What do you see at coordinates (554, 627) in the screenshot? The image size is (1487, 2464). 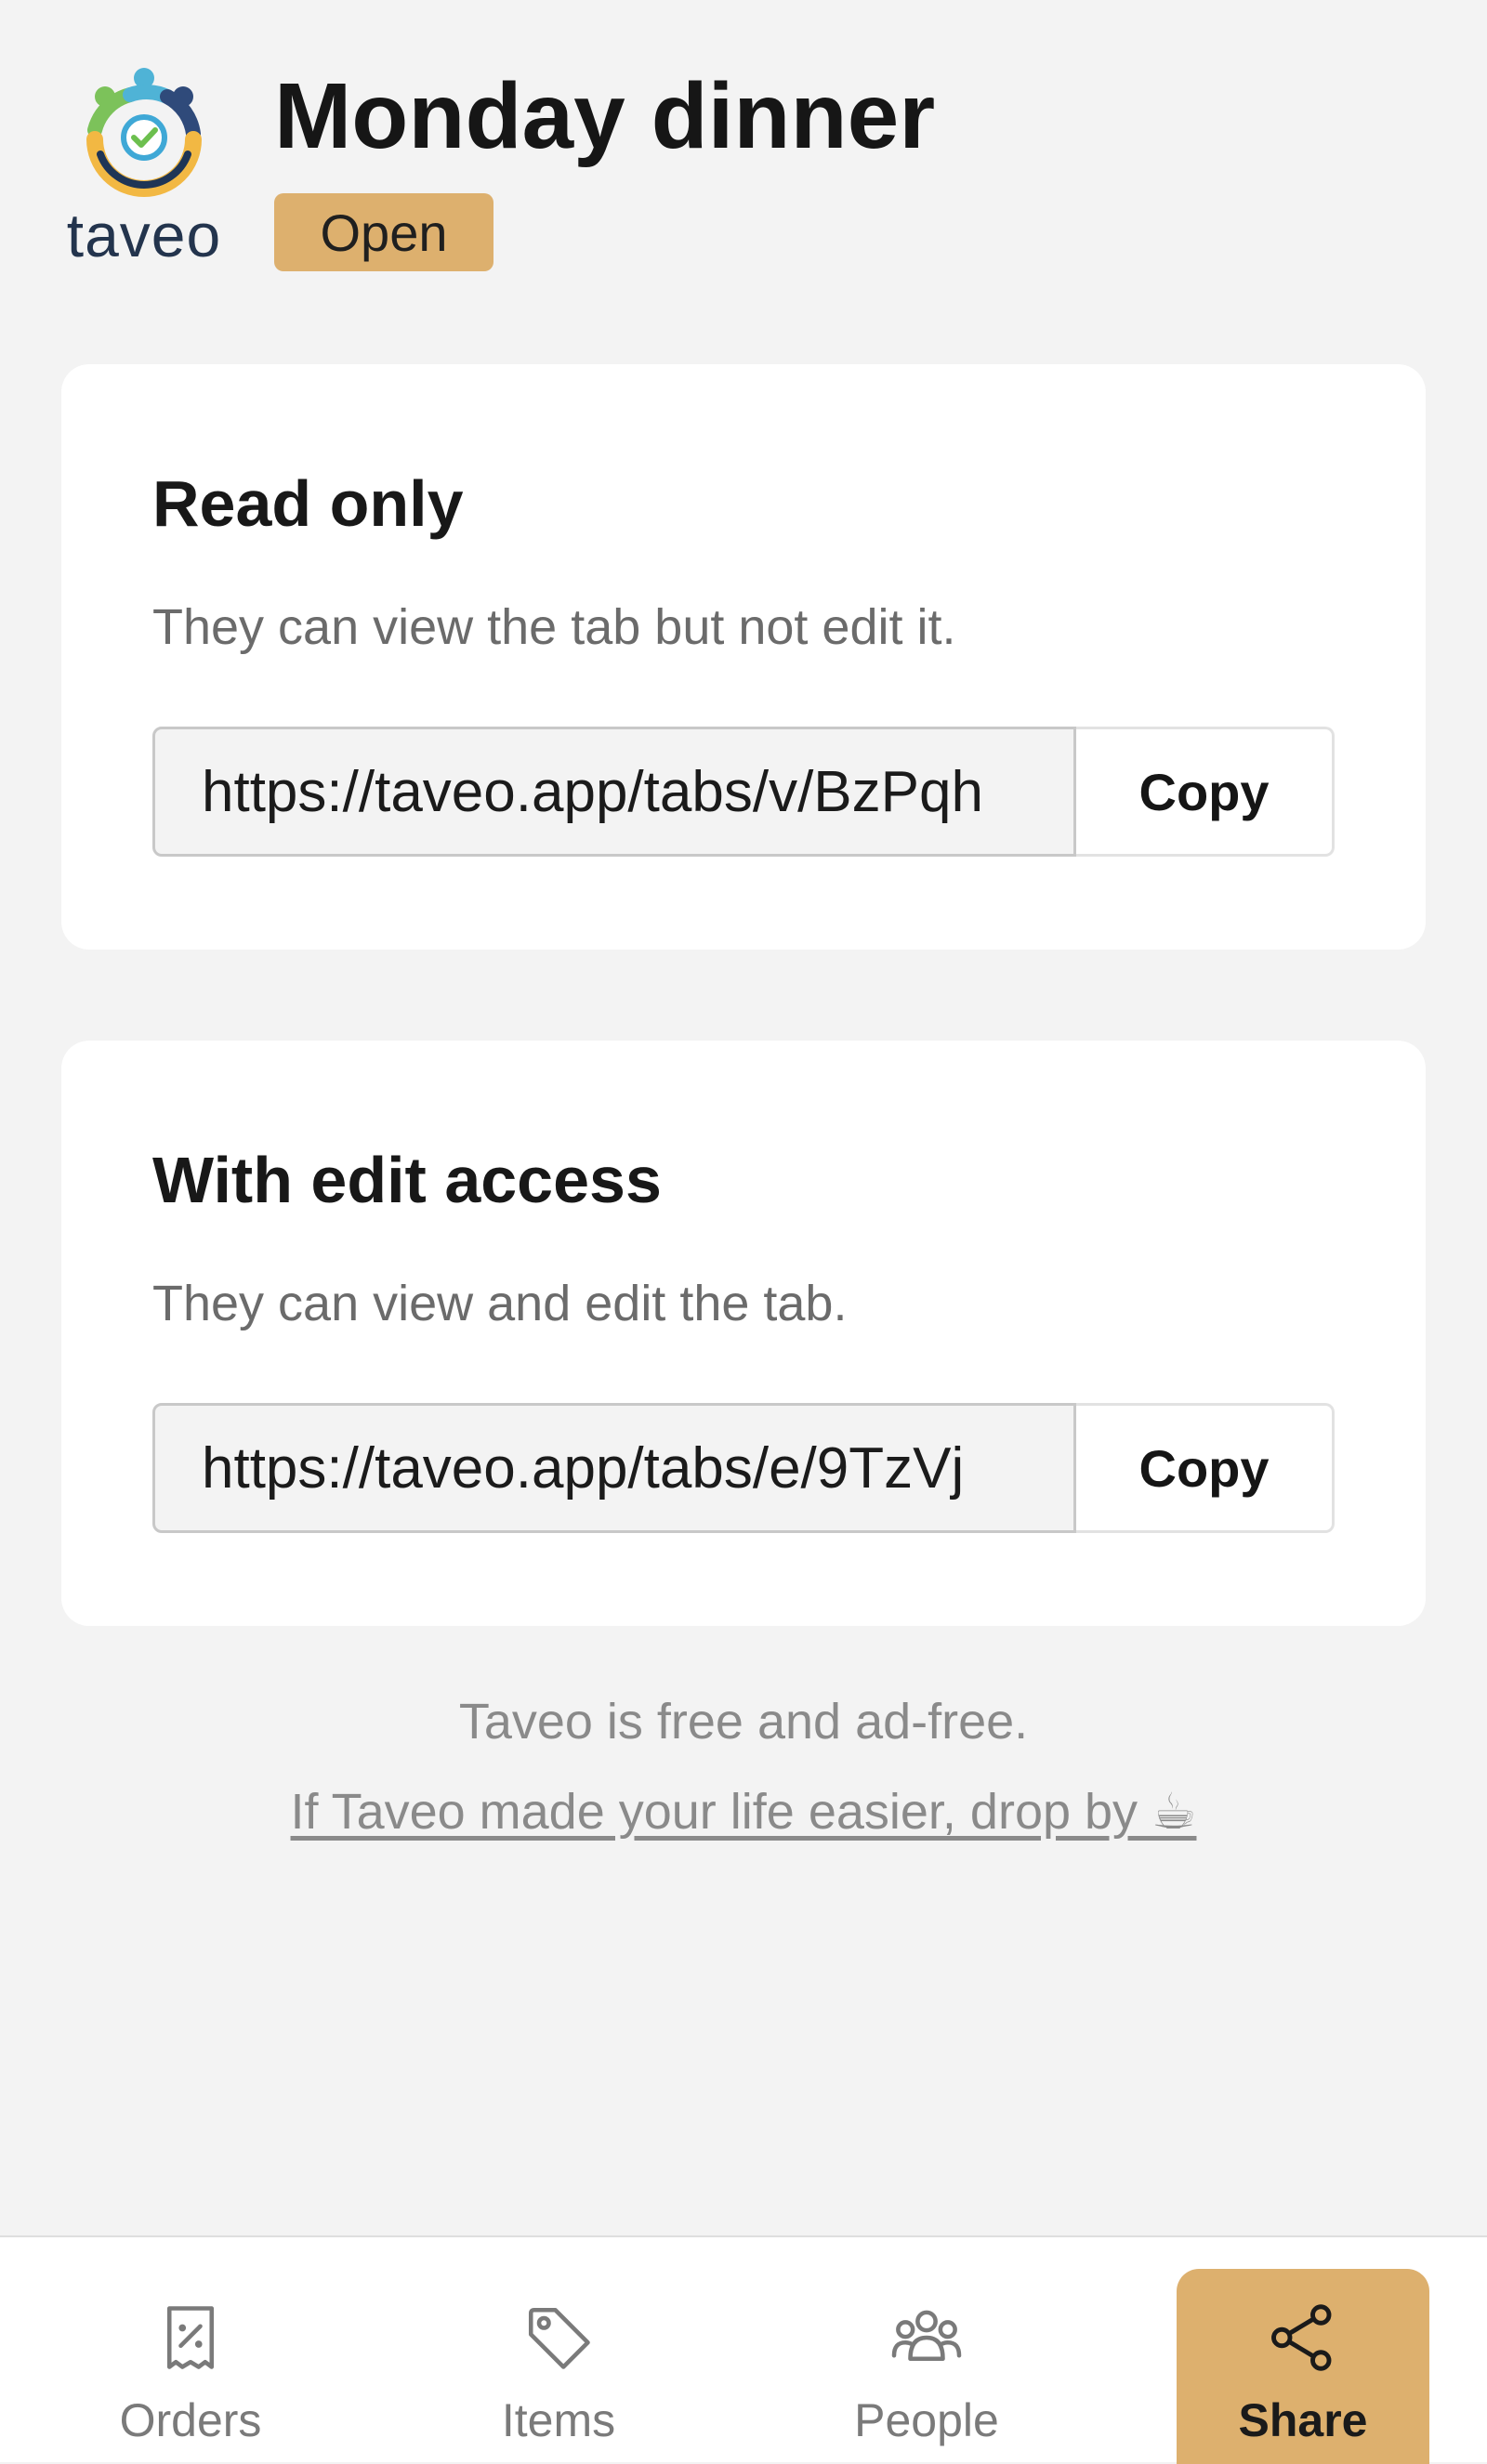 I see `read-only-description: They can view the tab but not edit it.` at bounding box center [554, 627].